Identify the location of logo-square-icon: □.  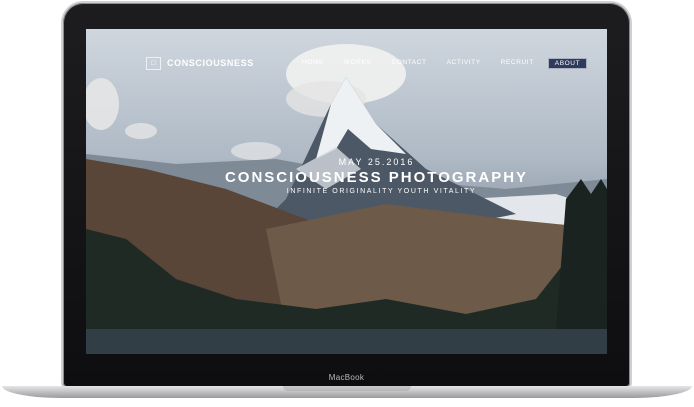
(153, 63).